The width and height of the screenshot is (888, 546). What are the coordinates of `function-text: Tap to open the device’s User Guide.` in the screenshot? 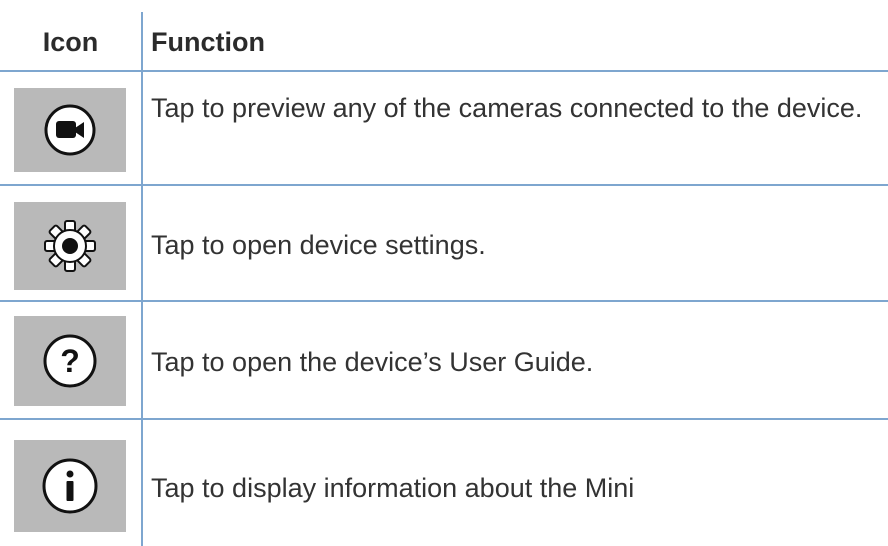 It's located at (372, 362).